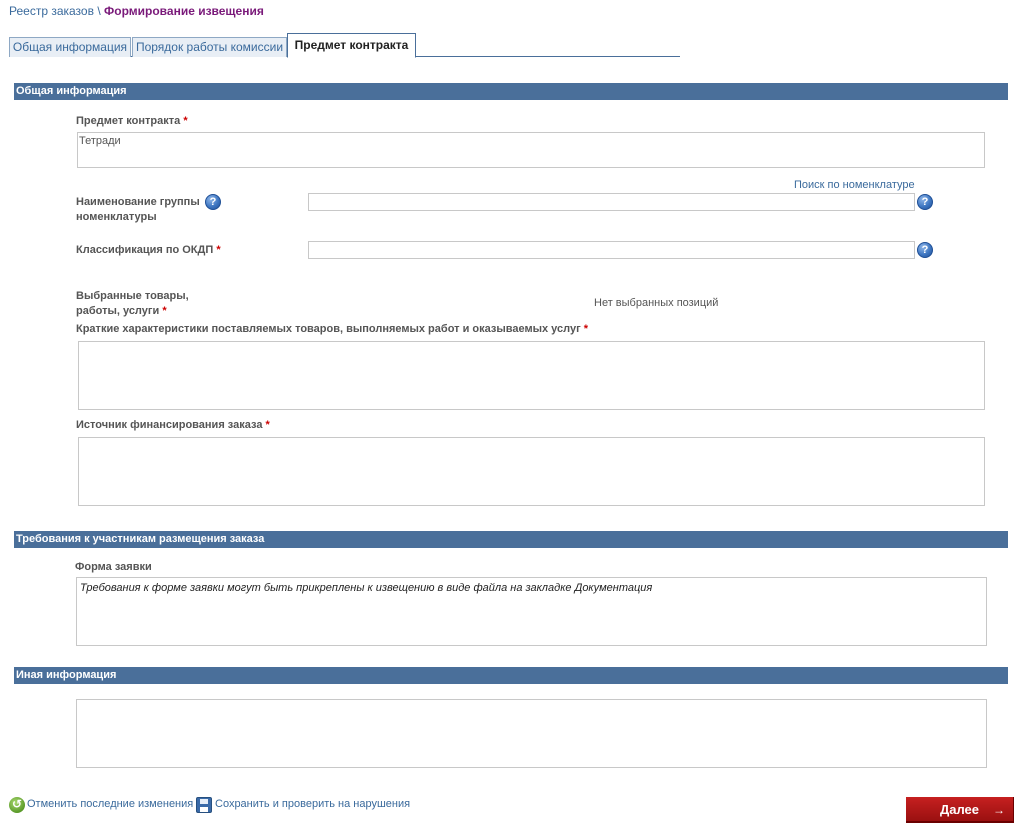  Describe the element at coordinates (128, 121) in the screenshot. I see `subject-label-text: Предмет контракта` at that location.